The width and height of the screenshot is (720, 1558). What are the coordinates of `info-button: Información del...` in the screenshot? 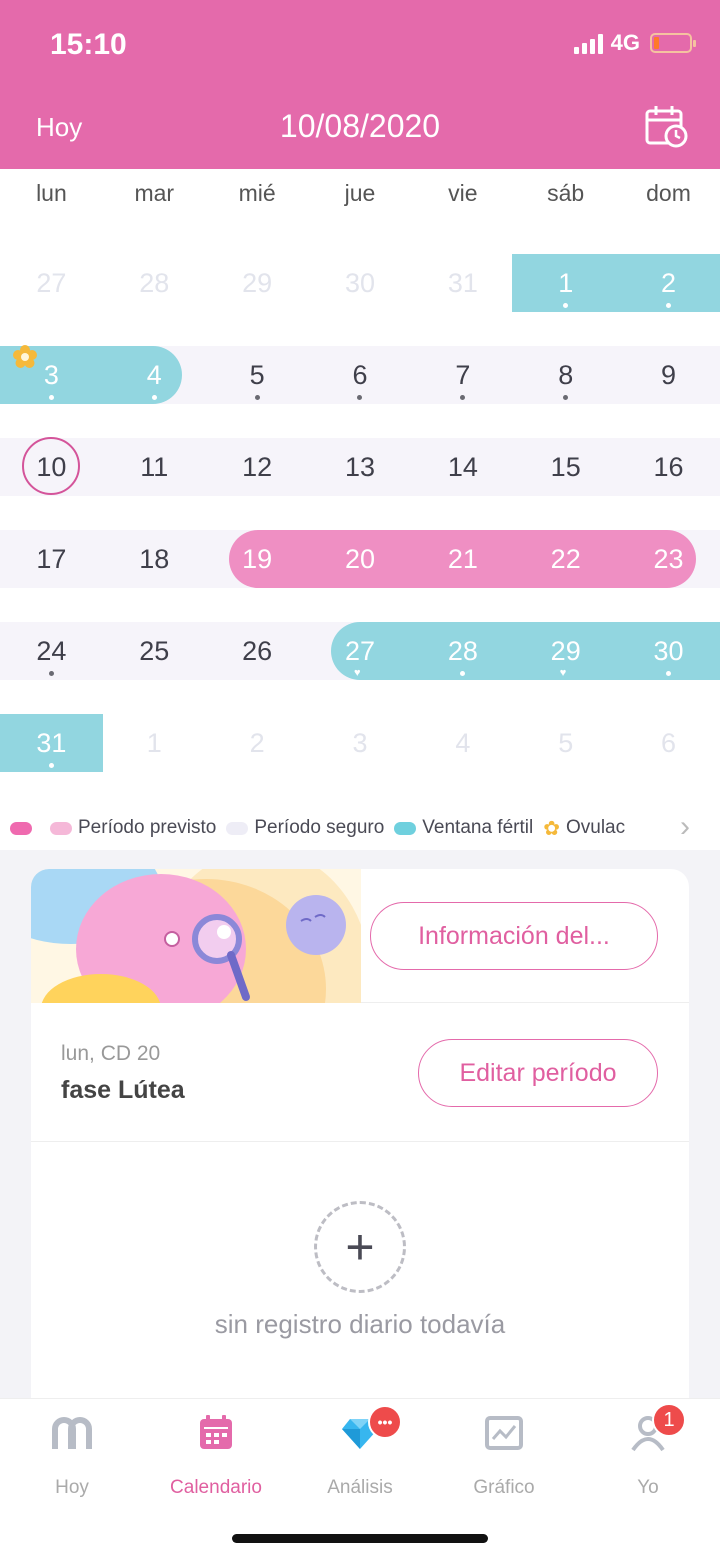 It's located at (514, 936).